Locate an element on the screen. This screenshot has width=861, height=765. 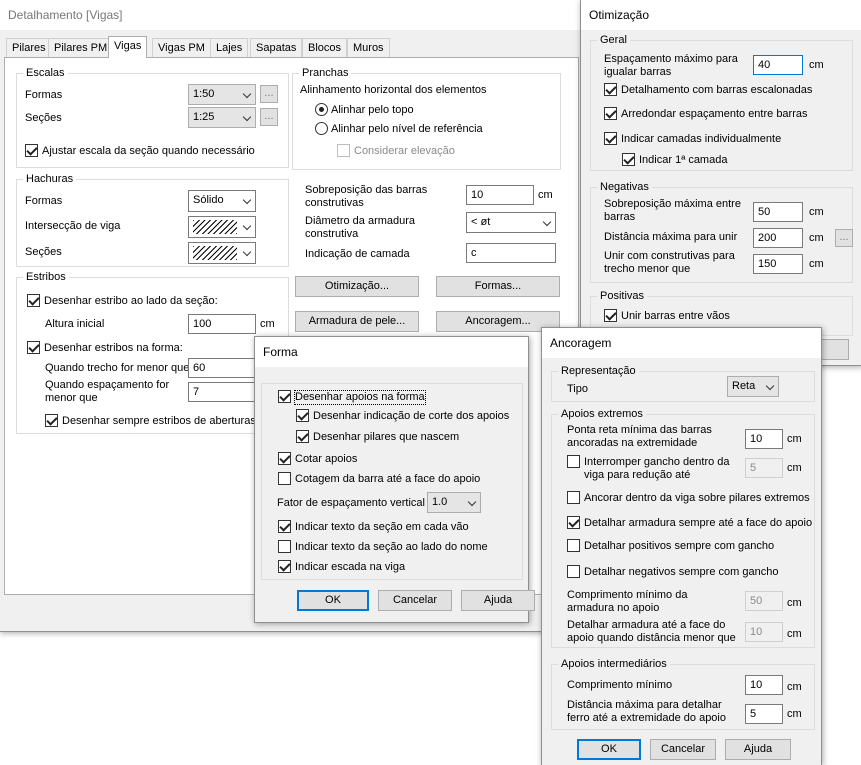
ancoragem-cancelar-button: Cancelar is located at coordinates (683, 749).